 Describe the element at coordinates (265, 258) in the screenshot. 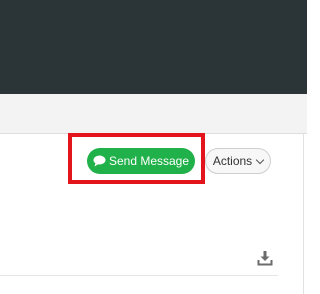

I see `download-icon` at that location.